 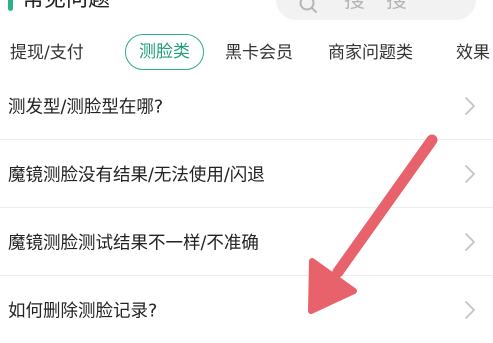 What do you see at coordinates (47, 53) in the screenshot?
I see `tab-withdraw-payment: 提现/支付` at bounding box center [47, 53].